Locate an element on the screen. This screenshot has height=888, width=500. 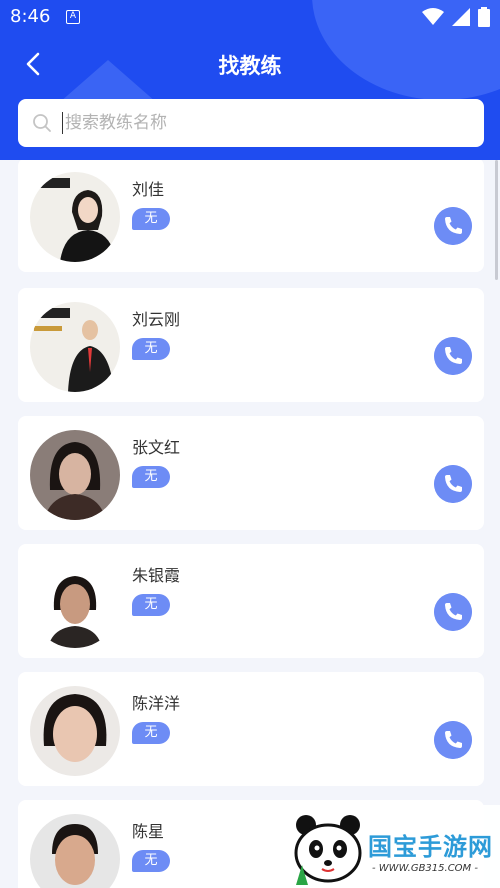
watermark: 国宝手游网 - WWW.GB315.COM - is located at coordinates (388, 846).